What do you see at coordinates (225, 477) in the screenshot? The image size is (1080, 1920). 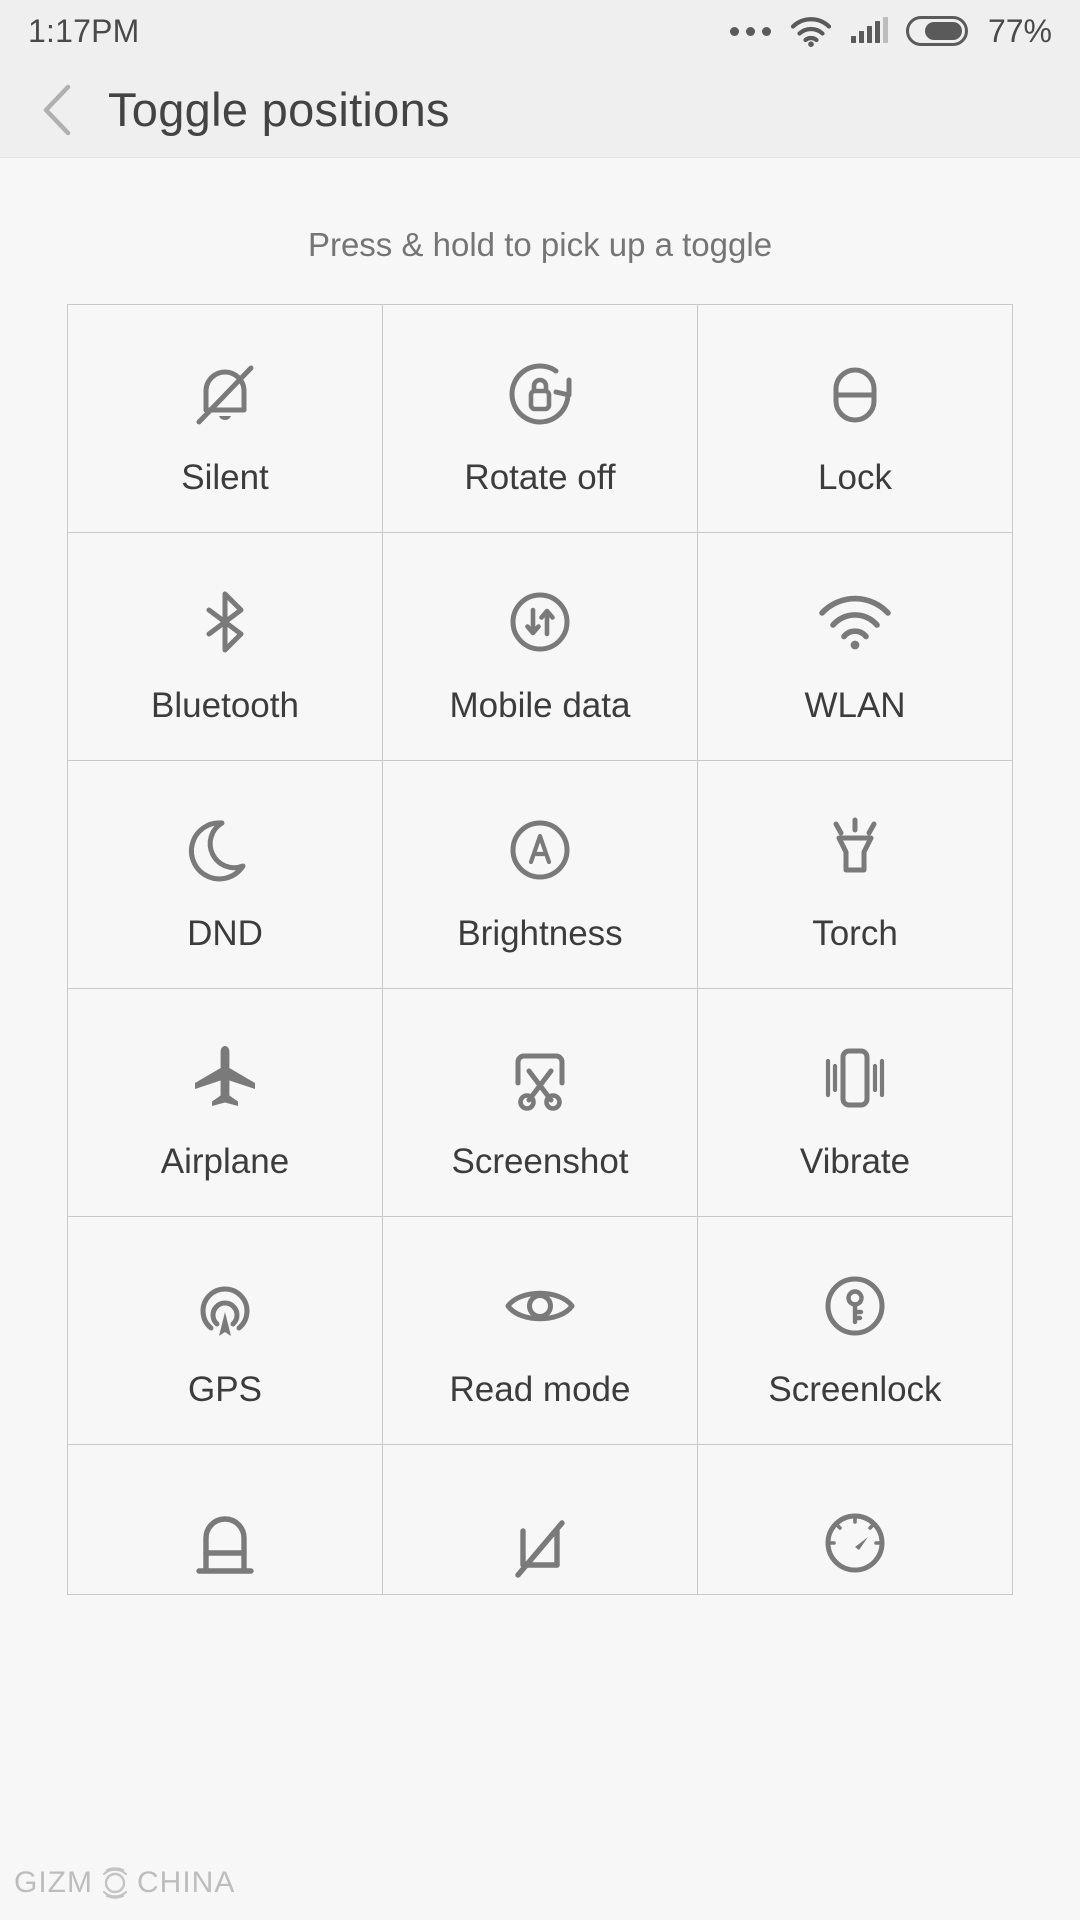 I see `toggle-label: Silent` at bounding box center [225, 477].